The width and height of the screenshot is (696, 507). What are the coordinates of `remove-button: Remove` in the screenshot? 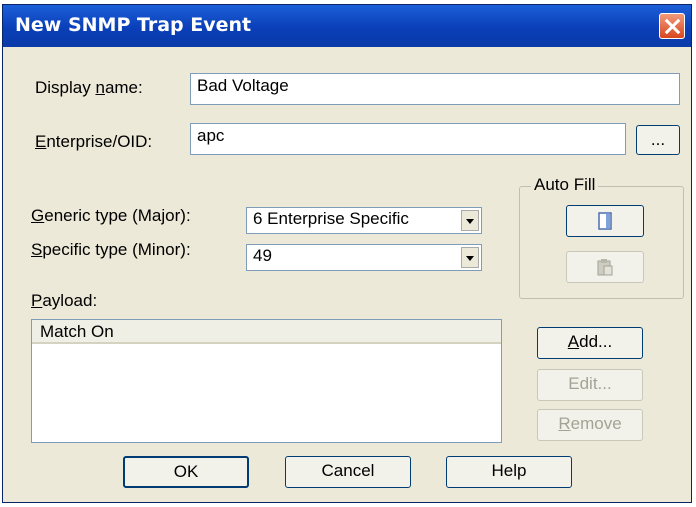 It's located at (590, 425).